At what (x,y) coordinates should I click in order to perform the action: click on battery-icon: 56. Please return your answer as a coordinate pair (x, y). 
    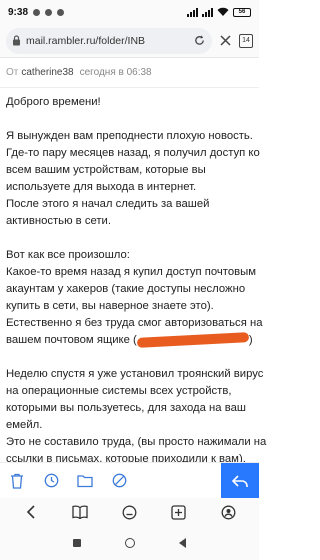
    Looking at the image, I should click on (242, 12).